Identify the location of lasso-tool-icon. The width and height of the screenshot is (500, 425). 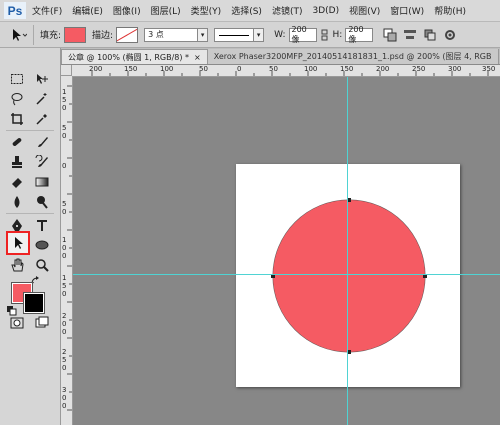
(17, 99).